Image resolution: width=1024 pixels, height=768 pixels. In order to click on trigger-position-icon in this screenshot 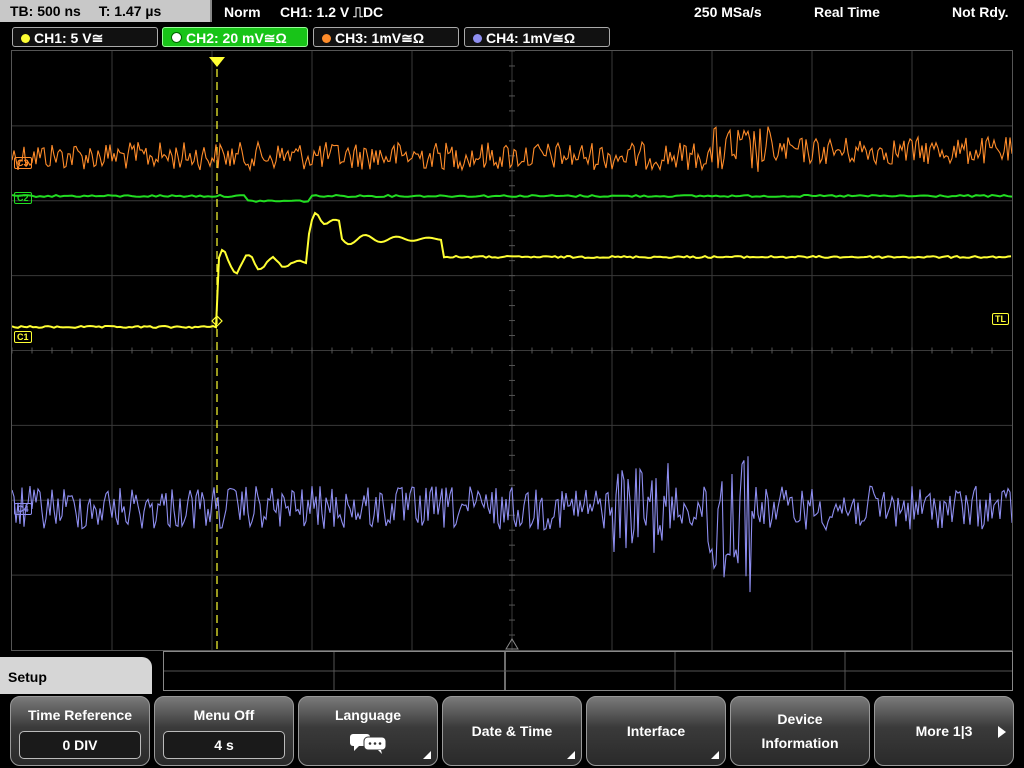, I will do `click(217, 62)`.